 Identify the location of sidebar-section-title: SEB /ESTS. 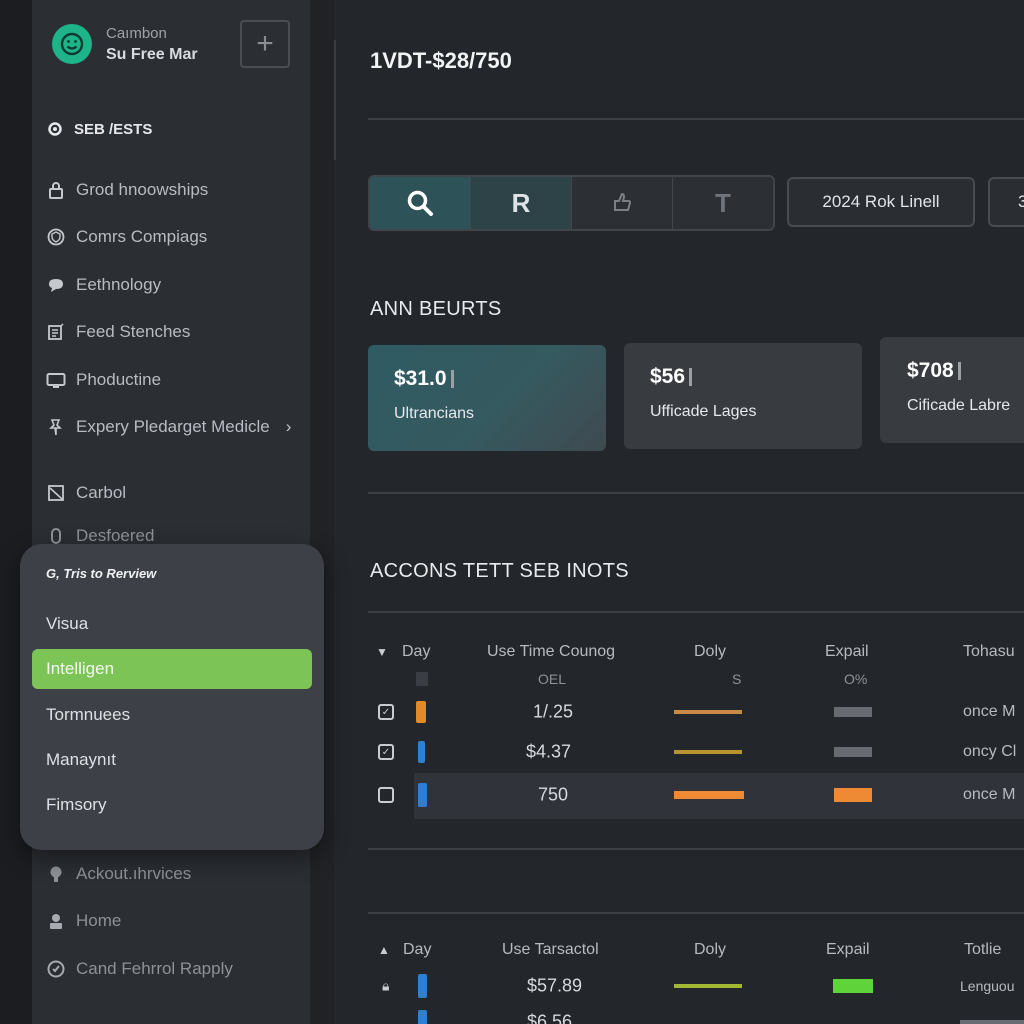
(99, 129).